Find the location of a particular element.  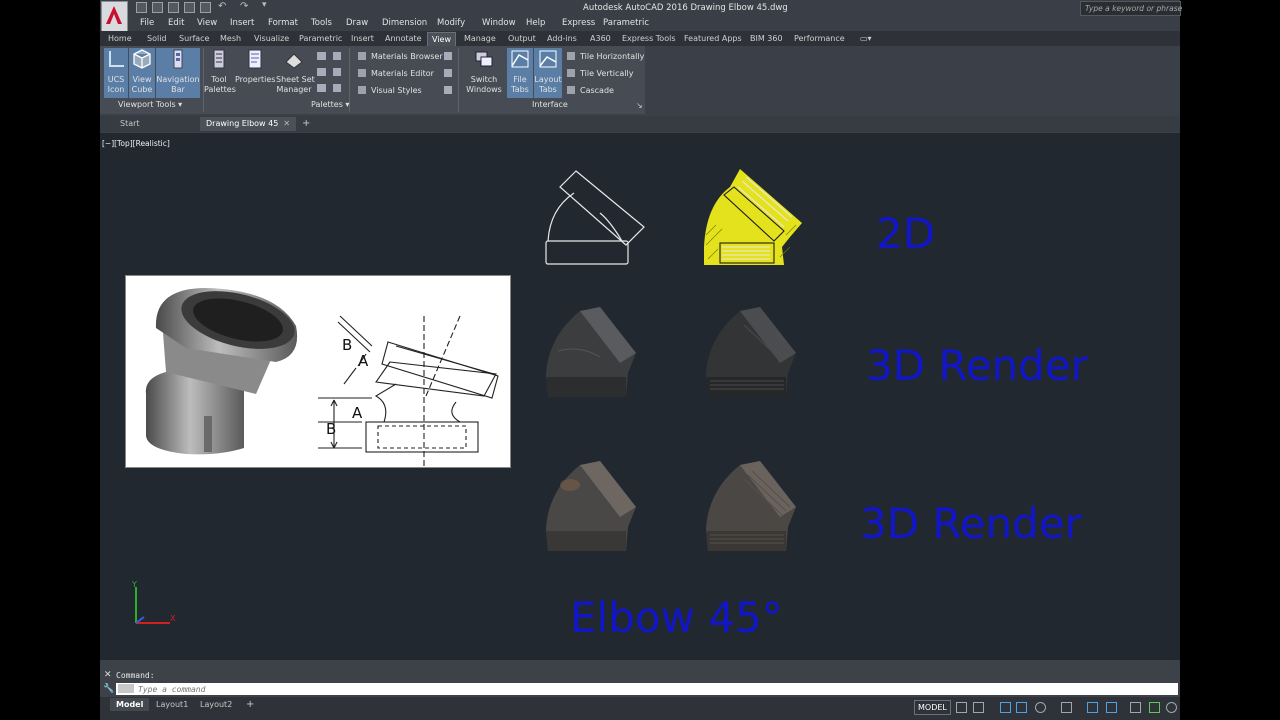

ribbon-tab-visualize: Visualize is located at coordinates (271, 38).